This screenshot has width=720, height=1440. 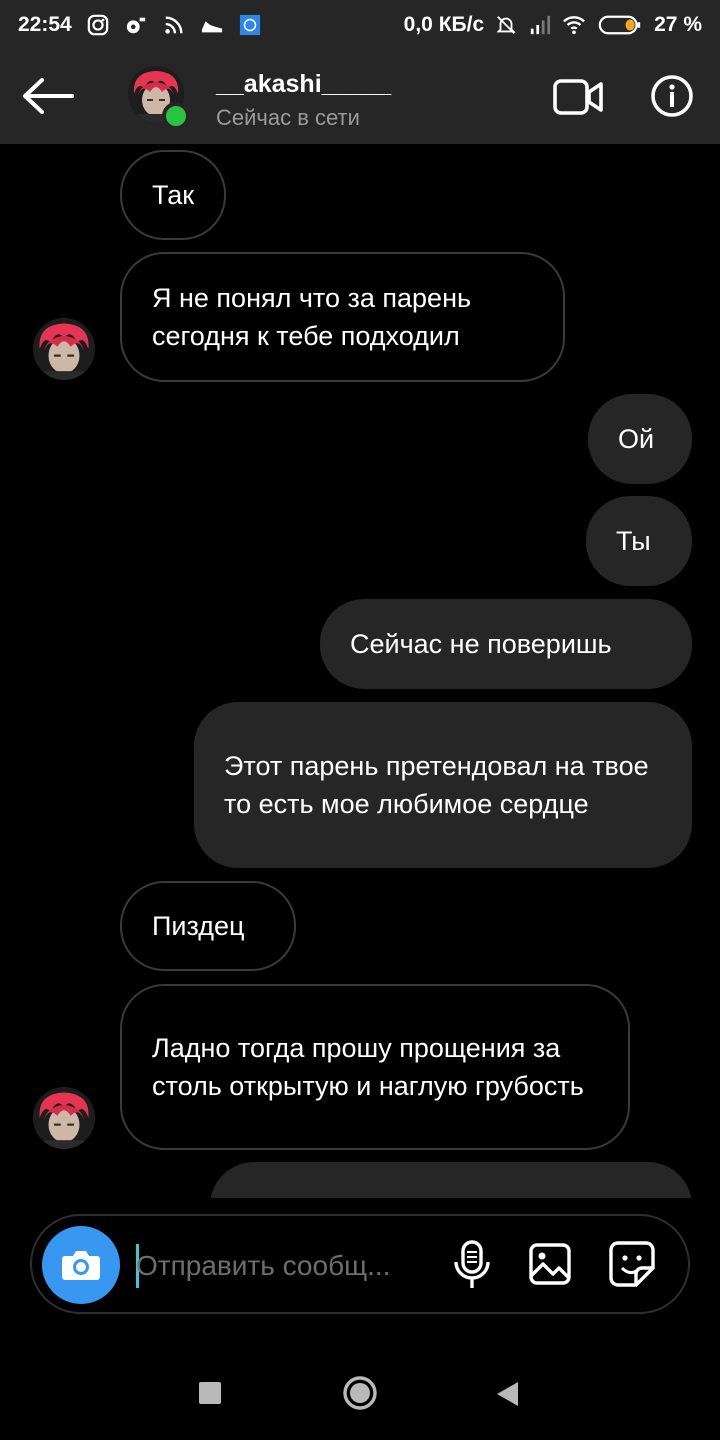 What do you see at coordinates (633, 541) in the screenshot?
I see `message-text: Ты` at bounding box center [633, 541].